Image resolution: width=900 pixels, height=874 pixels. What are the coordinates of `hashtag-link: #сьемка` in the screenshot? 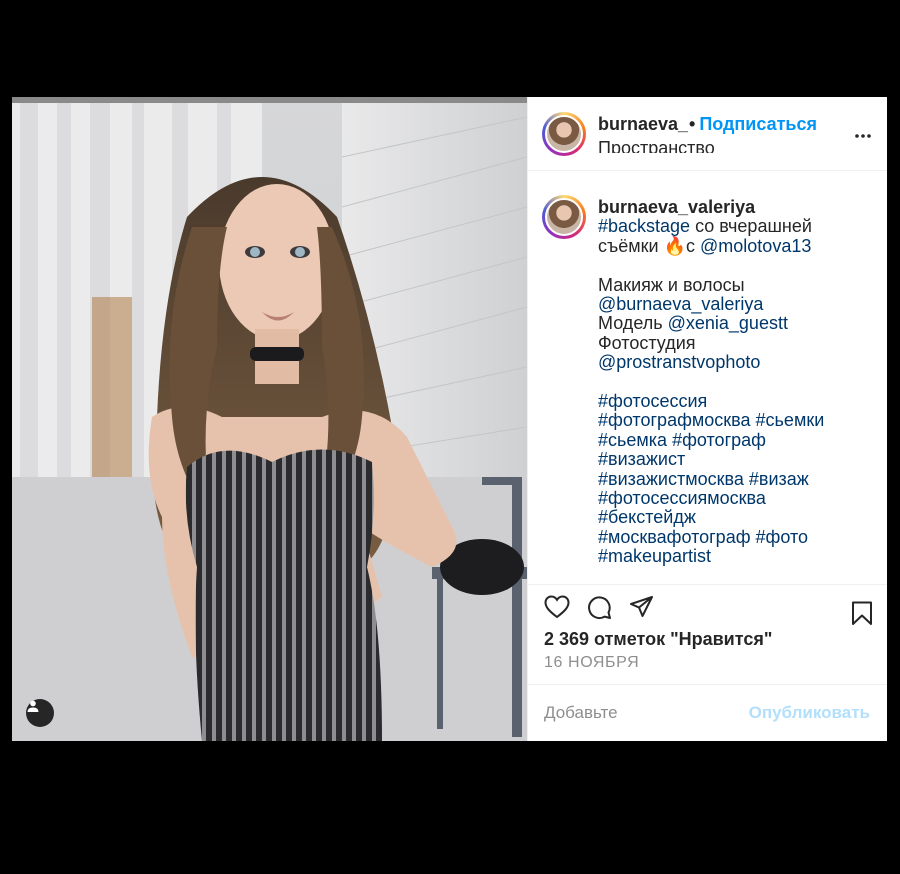 It's located at (632, 440).